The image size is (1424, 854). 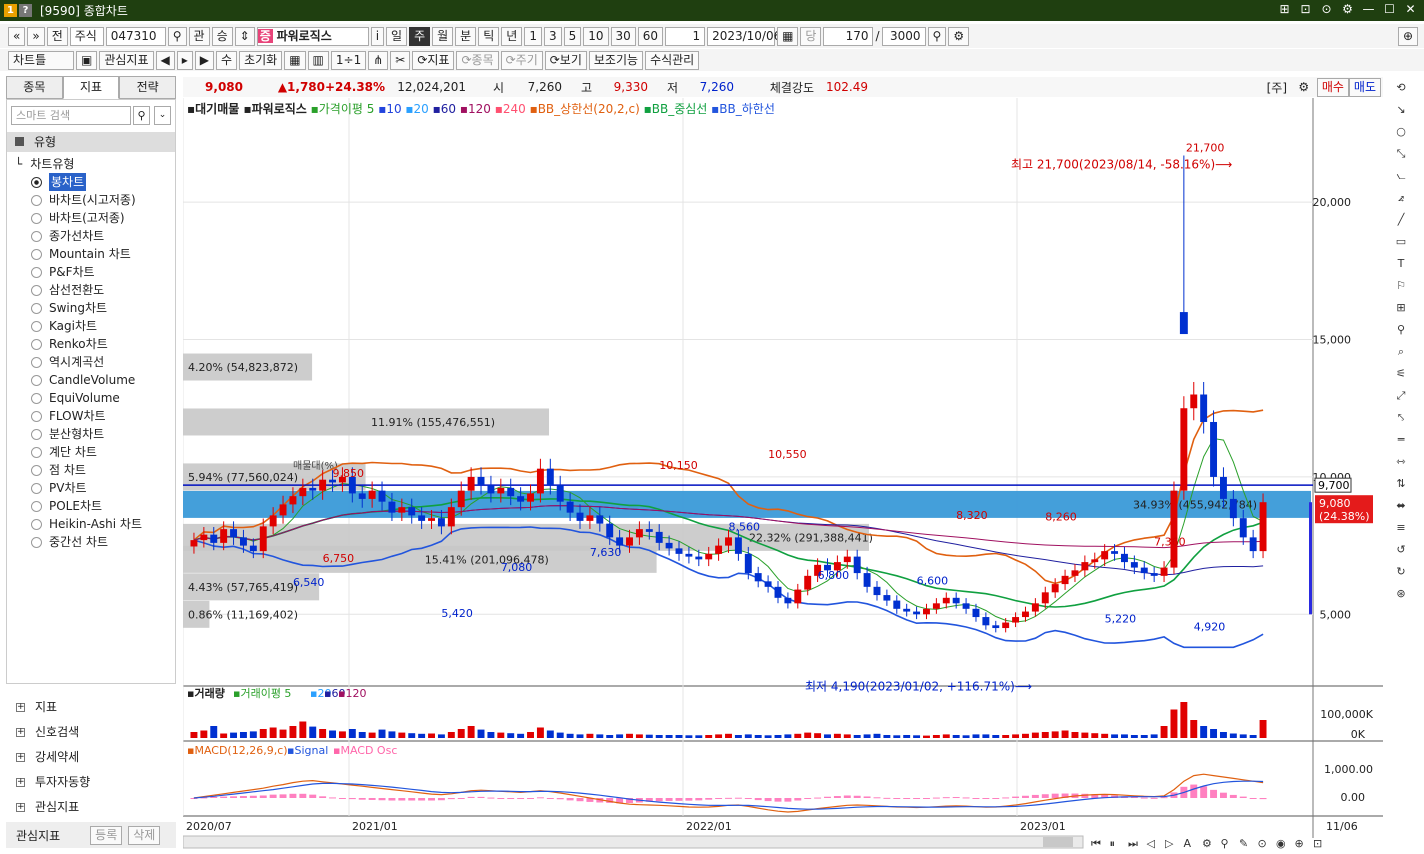 What do you see at coordinates (106, 835) in the screenshot?
I see `fav-add-button: 등록` at bounding box center [106, 835].